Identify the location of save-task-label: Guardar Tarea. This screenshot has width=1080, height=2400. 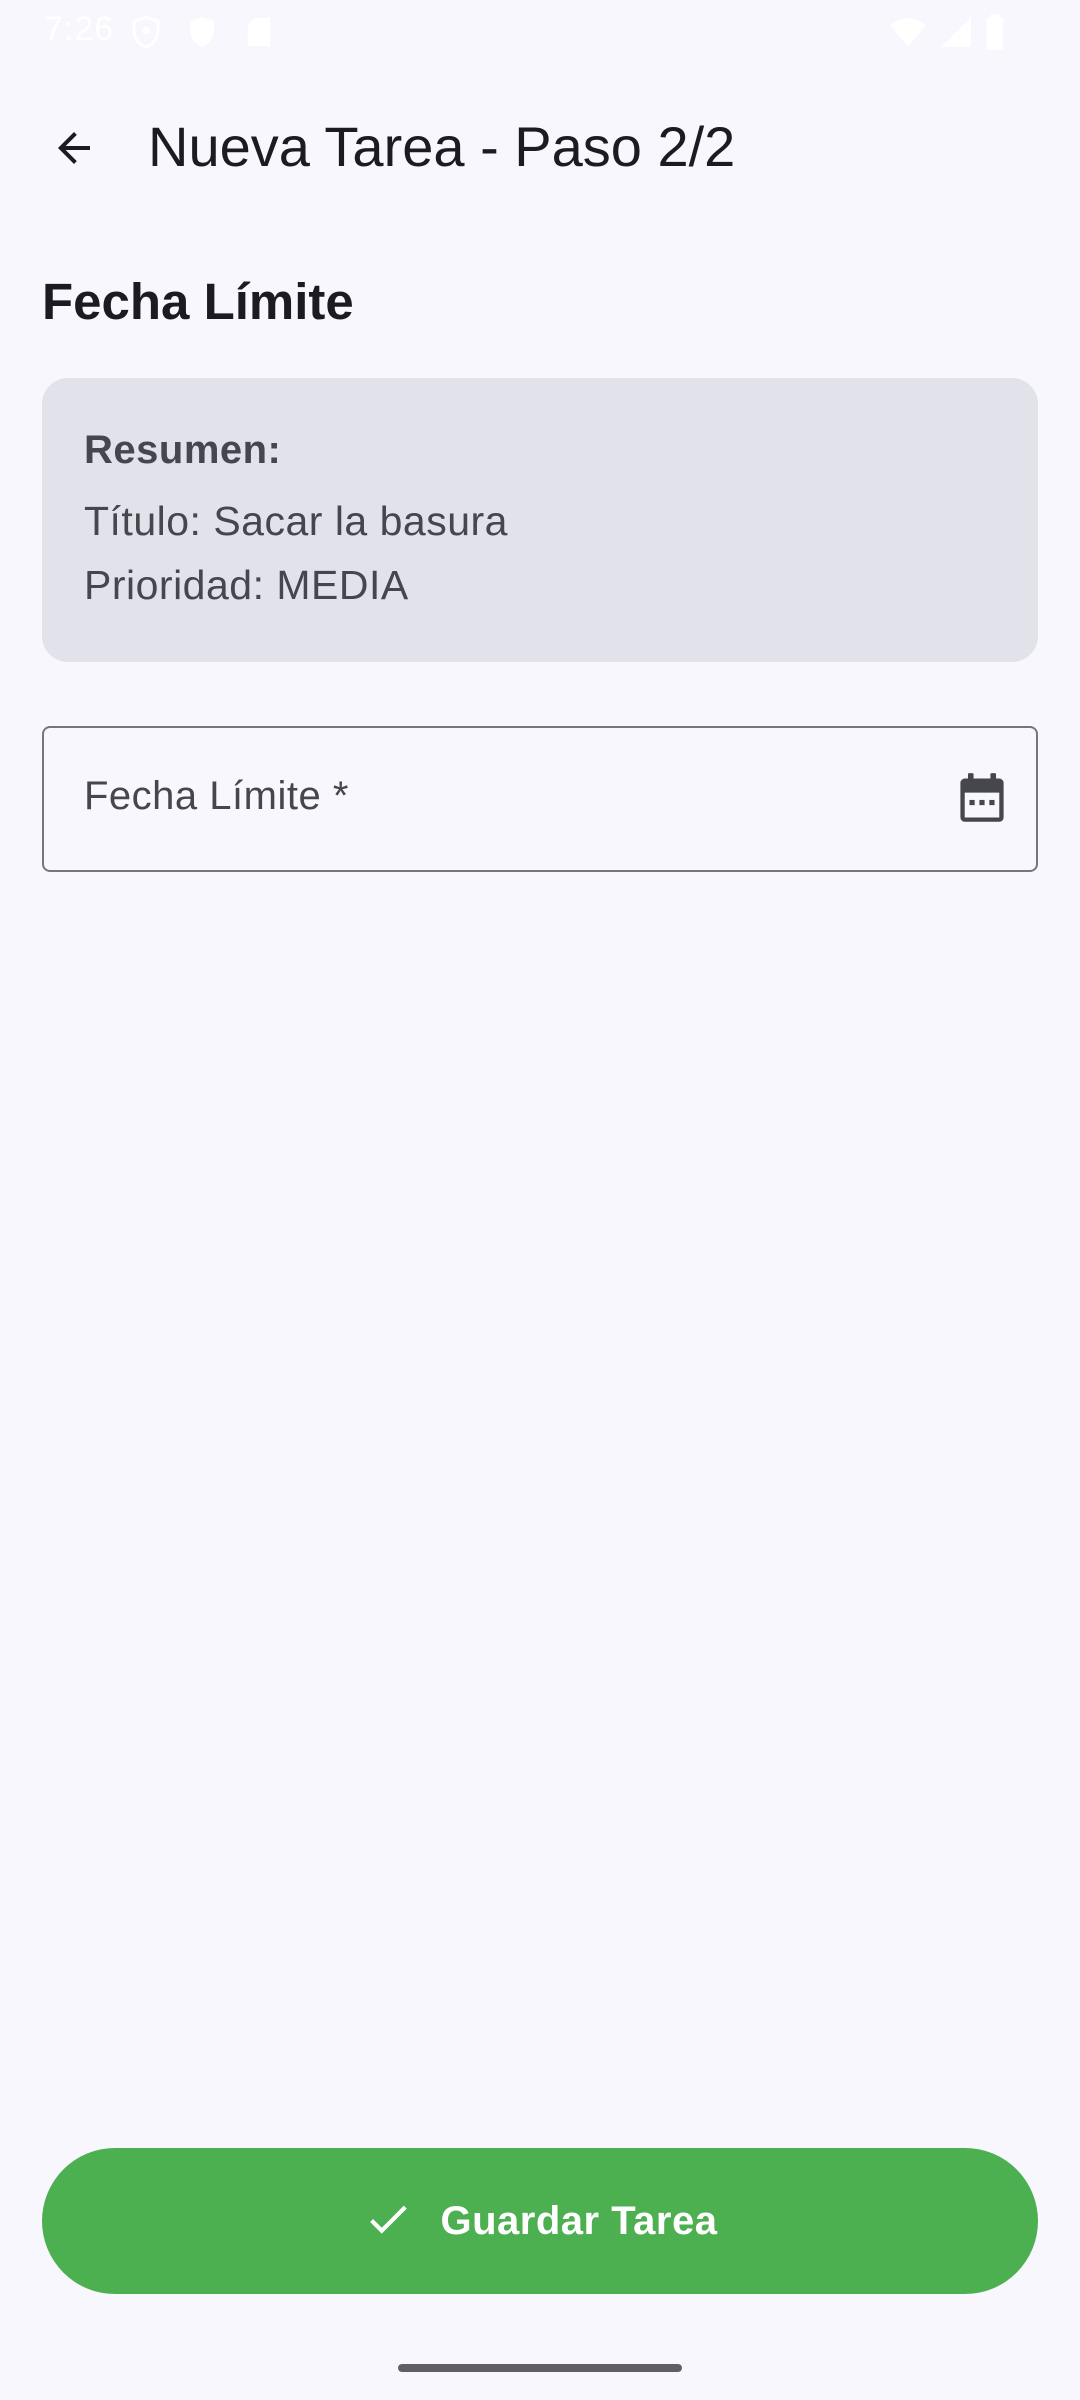
(579, 2220).